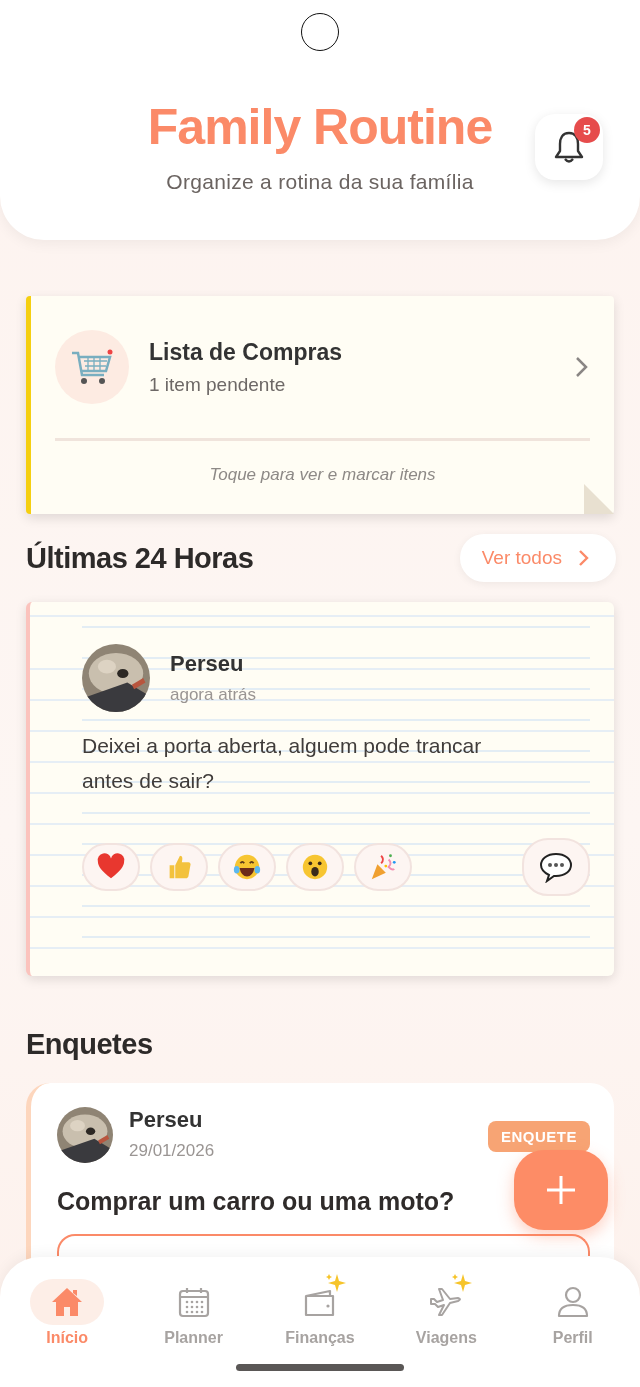 The height and width of the screenshot is (1387, 640). Describe the element at coordinates (90, 1044) in the screenshot. I see `section-title: Enquetes` at that location.